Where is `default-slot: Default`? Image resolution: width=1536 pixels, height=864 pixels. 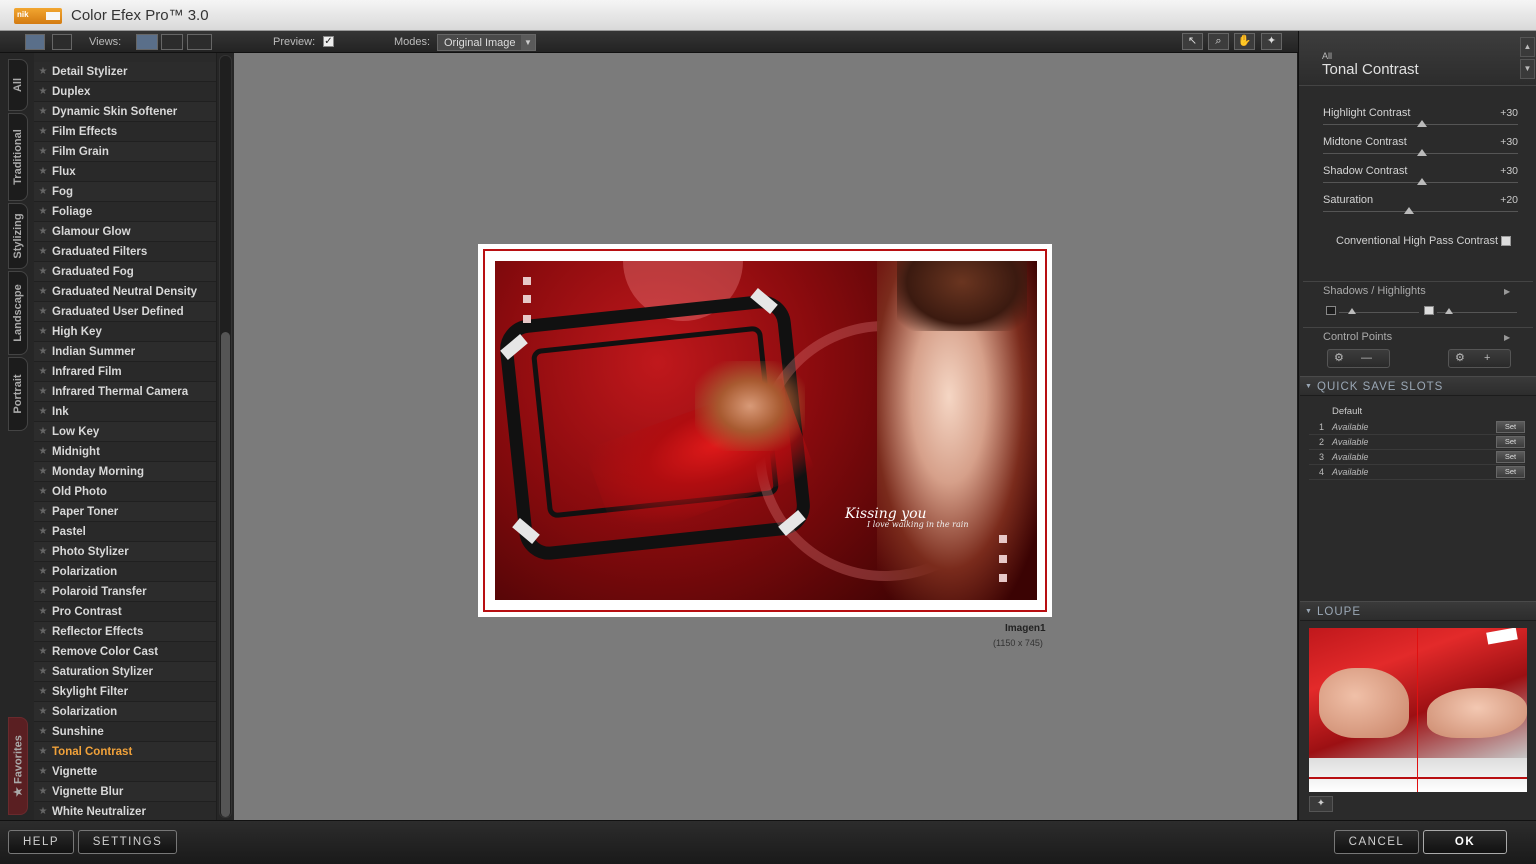 default-slot: Default is located at coordinates (1347, 411).